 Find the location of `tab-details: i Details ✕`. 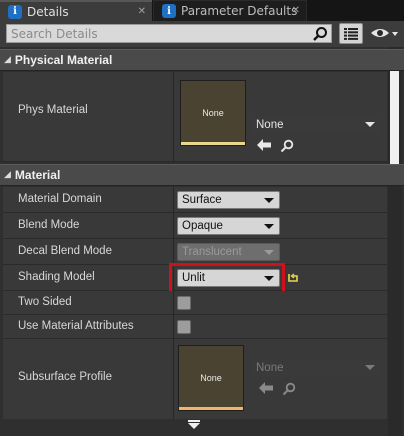

tab-details: i Details ✕ is located at coordinates (76, 10).